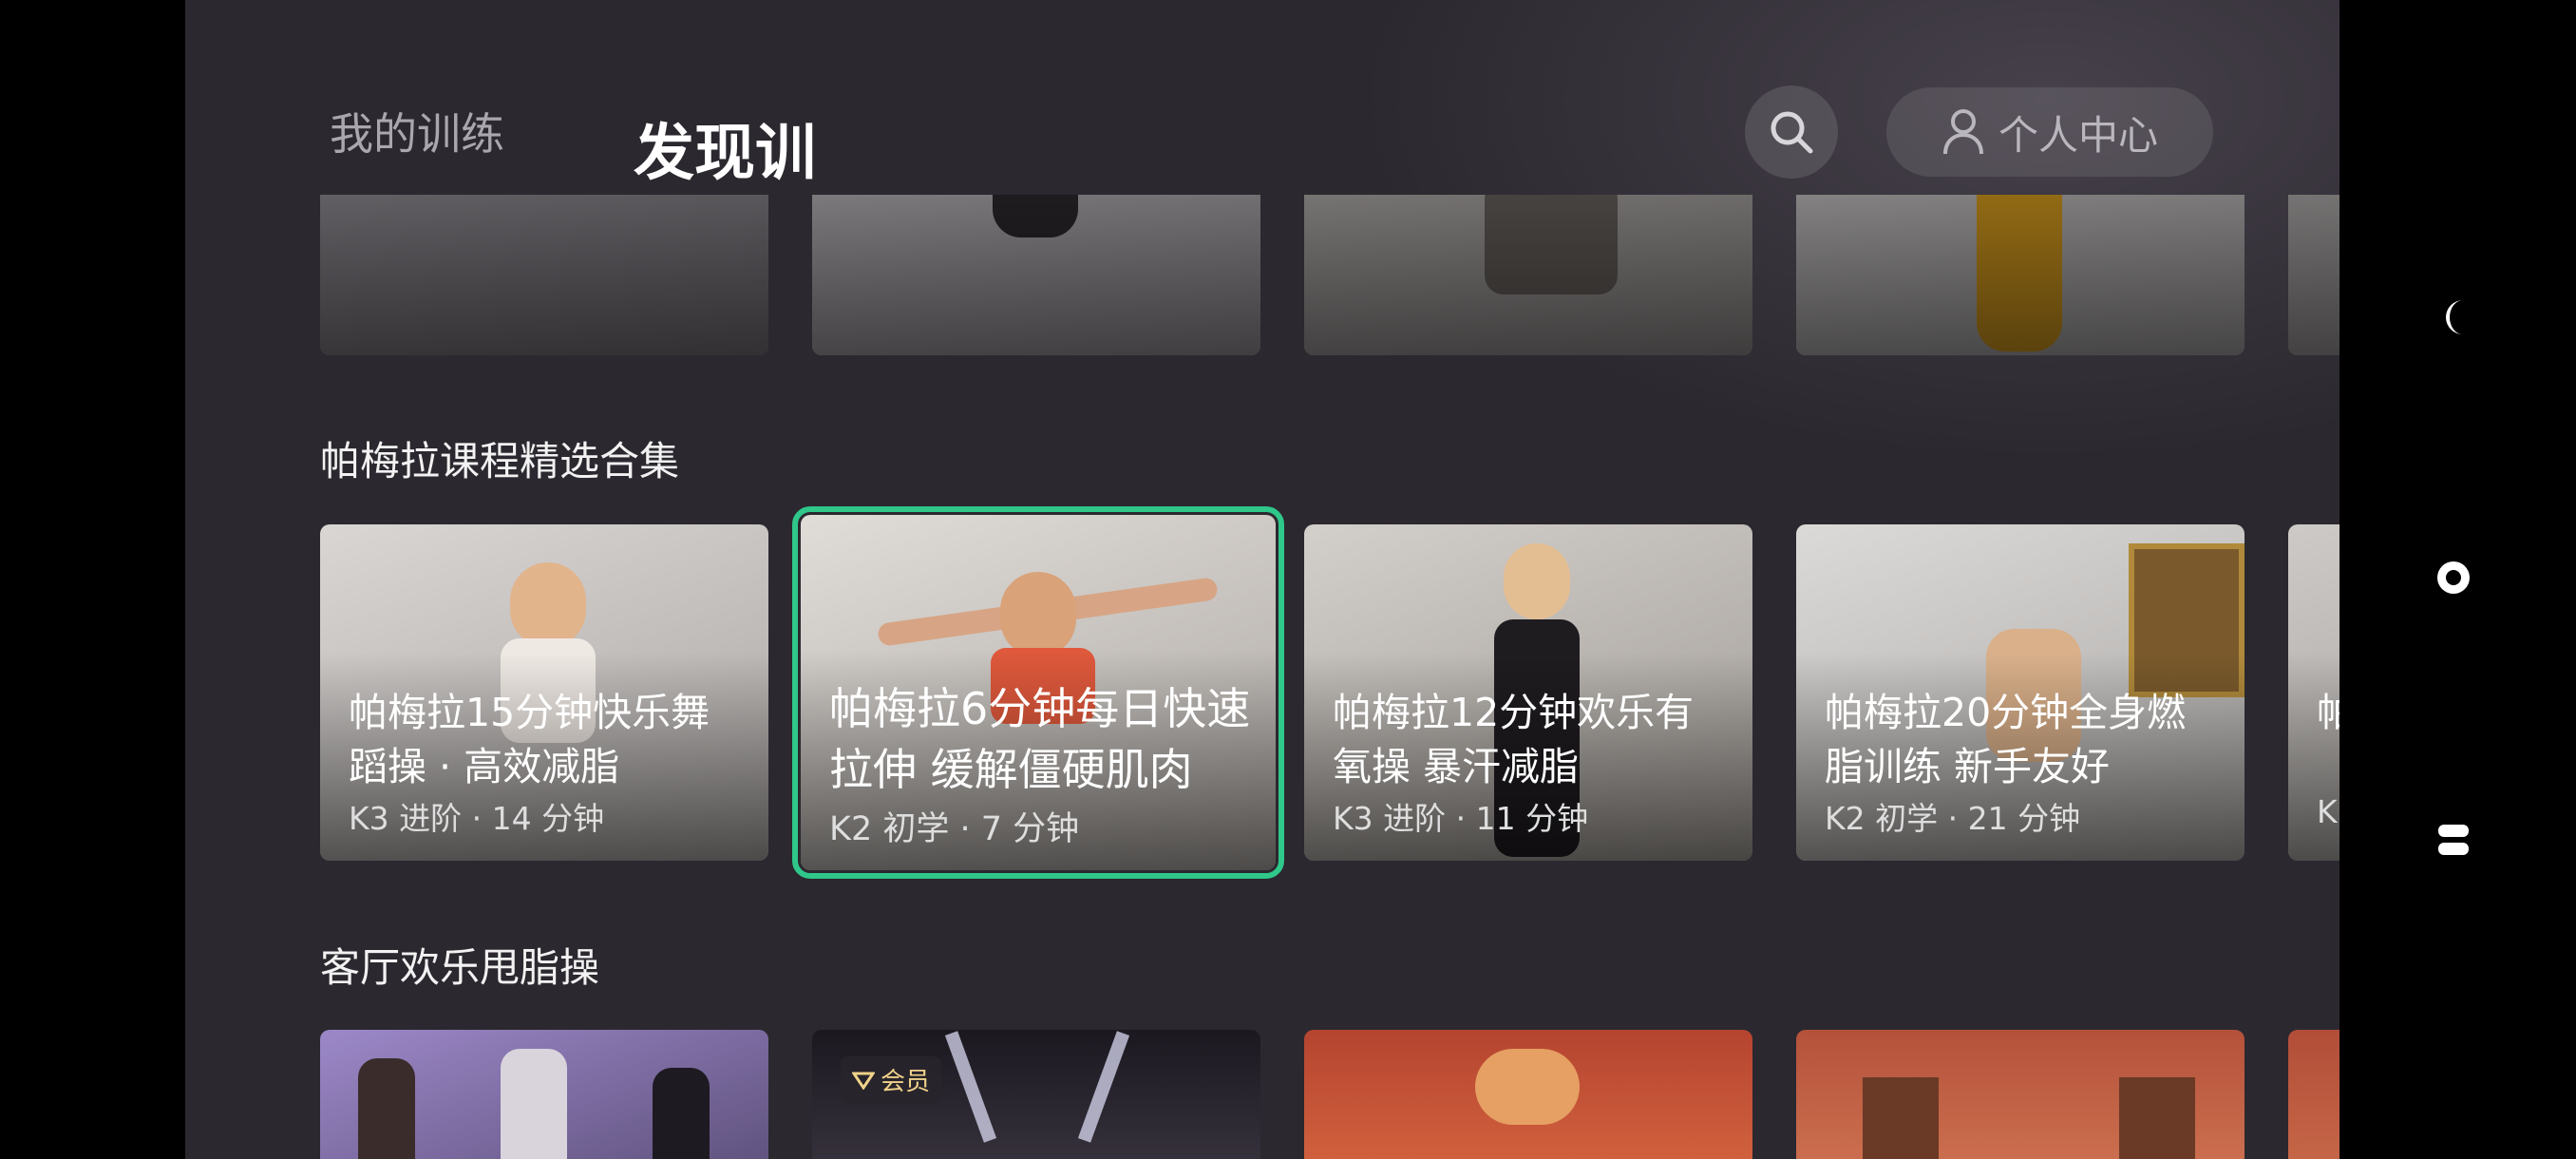  I want to click on system-nav-bar, so click(2457, 579).